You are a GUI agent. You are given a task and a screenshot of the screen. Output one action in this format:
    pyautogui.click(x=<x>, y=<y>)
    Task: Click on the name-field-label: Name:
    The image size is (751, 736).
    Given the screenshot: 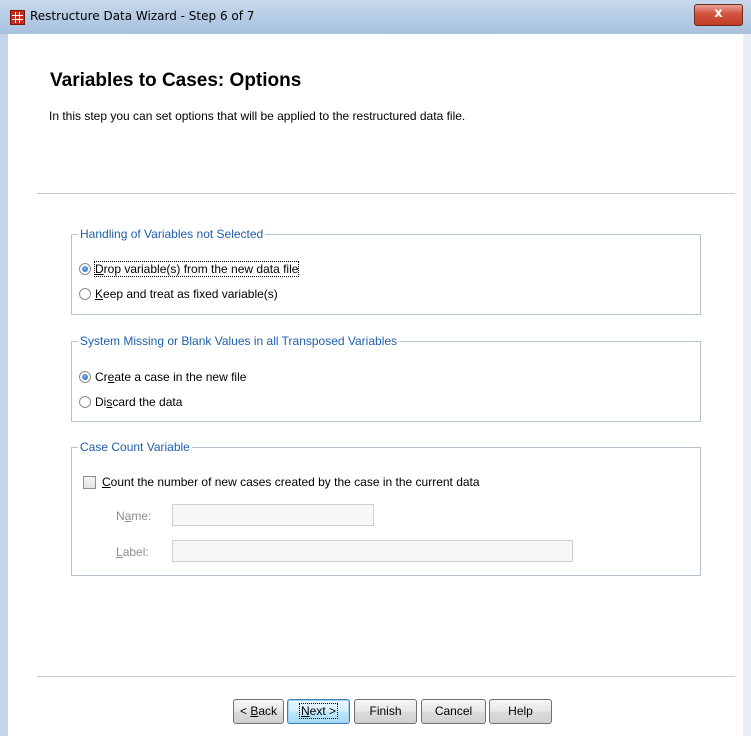 What is the action you would take?
    pyautogui.click(x=134, y=516)
    